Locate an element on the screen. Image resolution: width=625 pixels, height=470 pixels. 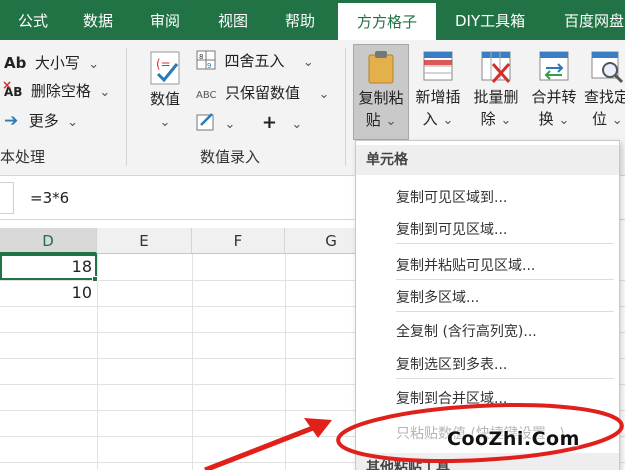
text-group-label: 本处理 is located at coordinates (23, 157).